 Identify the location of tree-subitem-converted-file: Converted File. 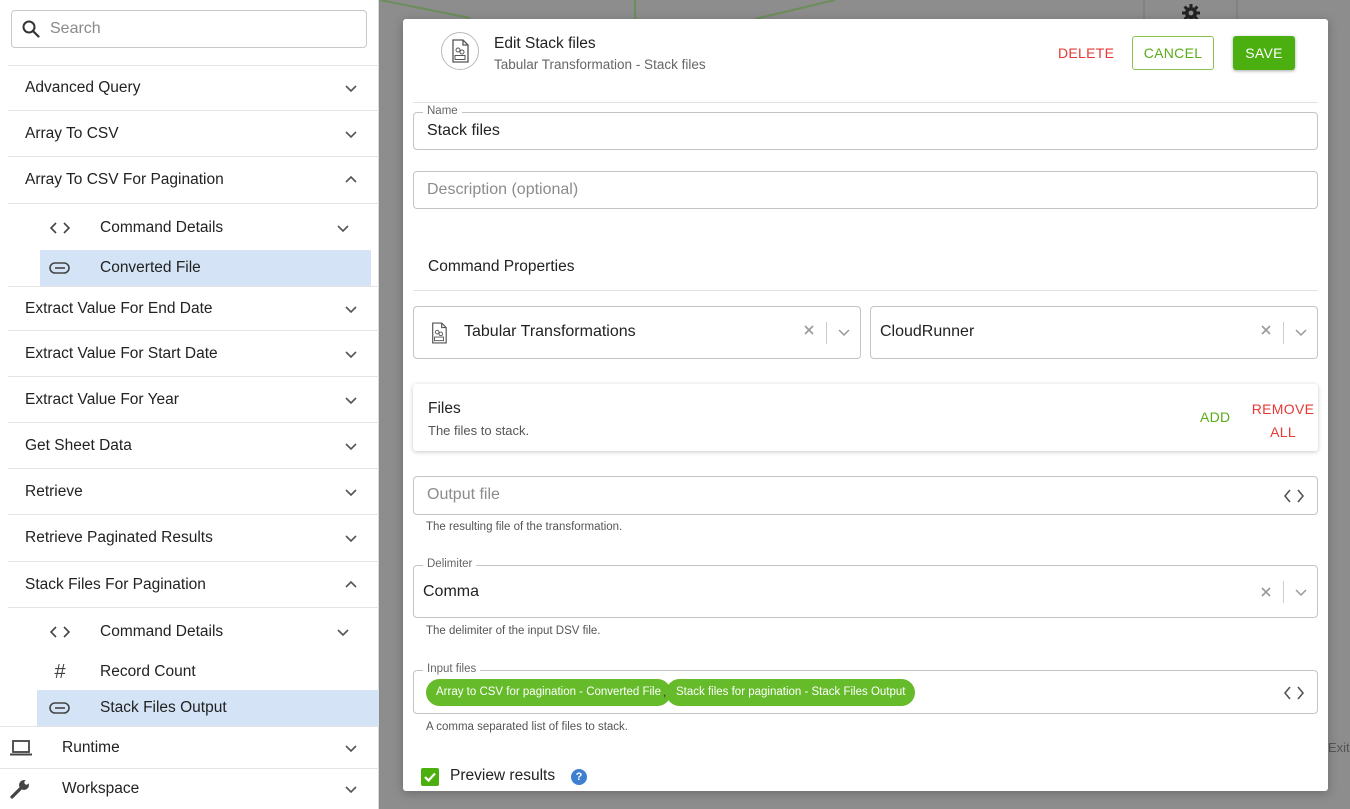
(205, 268).